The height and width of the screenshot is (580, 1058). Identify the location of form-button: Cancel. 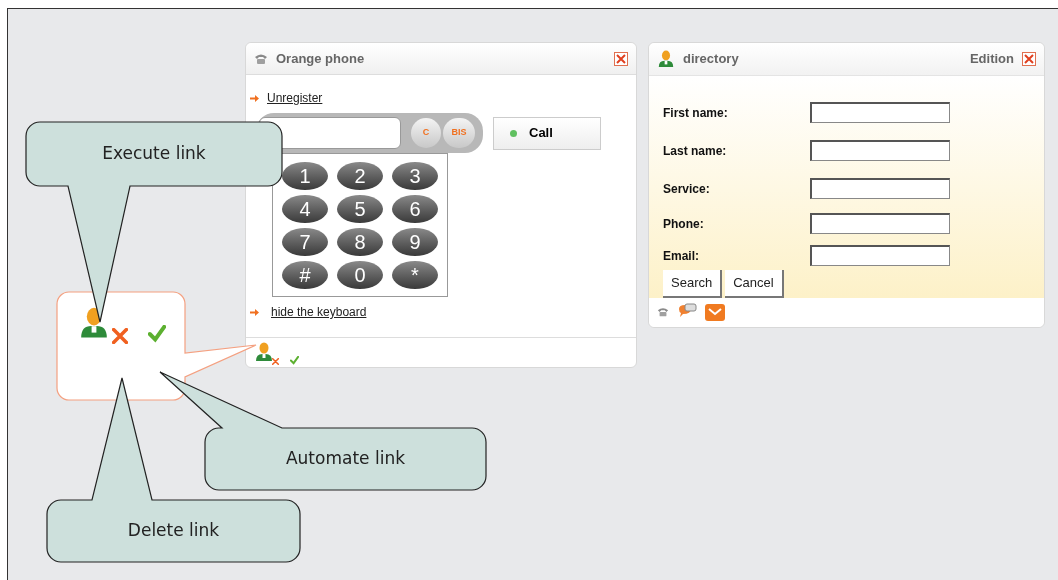
(754, 283).